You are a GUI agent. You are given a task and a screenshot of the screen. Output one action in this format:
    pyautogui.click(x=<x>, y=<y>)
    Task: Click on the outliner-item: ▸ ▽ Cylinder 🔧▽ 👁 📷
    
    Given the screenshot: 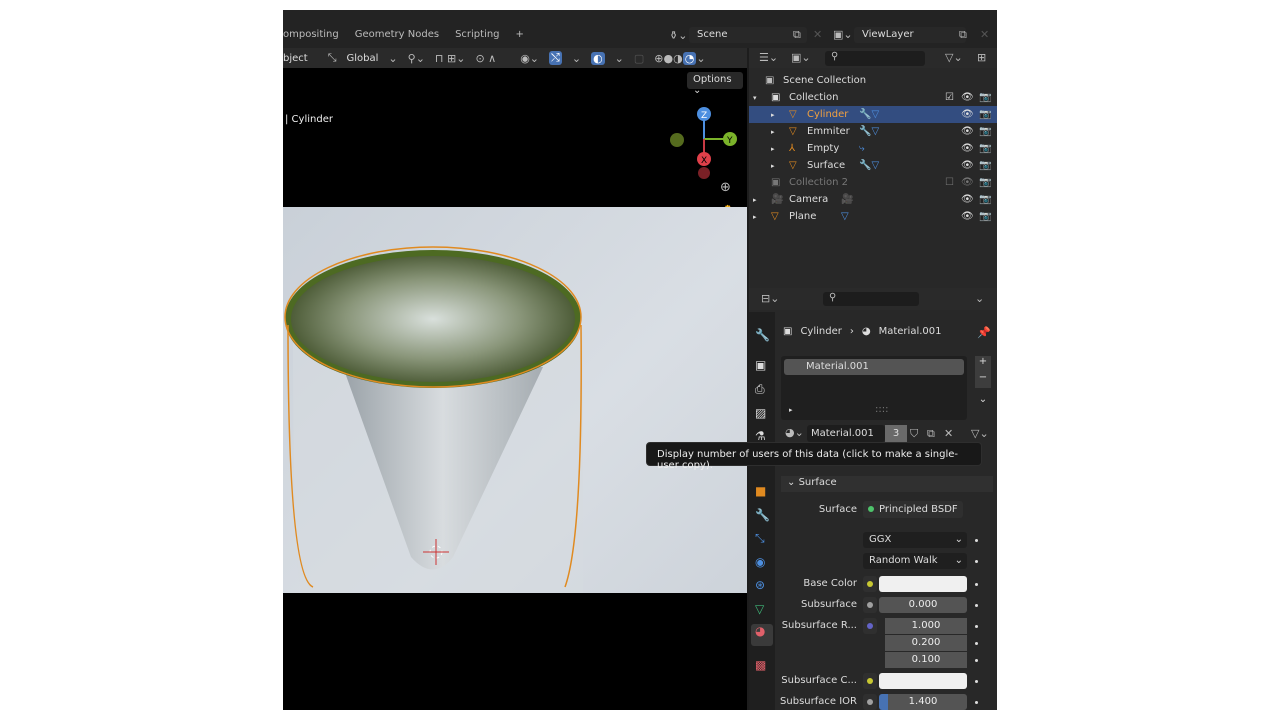 What is the action you would take?
    pyautogui.click(x=873, y=114)
    